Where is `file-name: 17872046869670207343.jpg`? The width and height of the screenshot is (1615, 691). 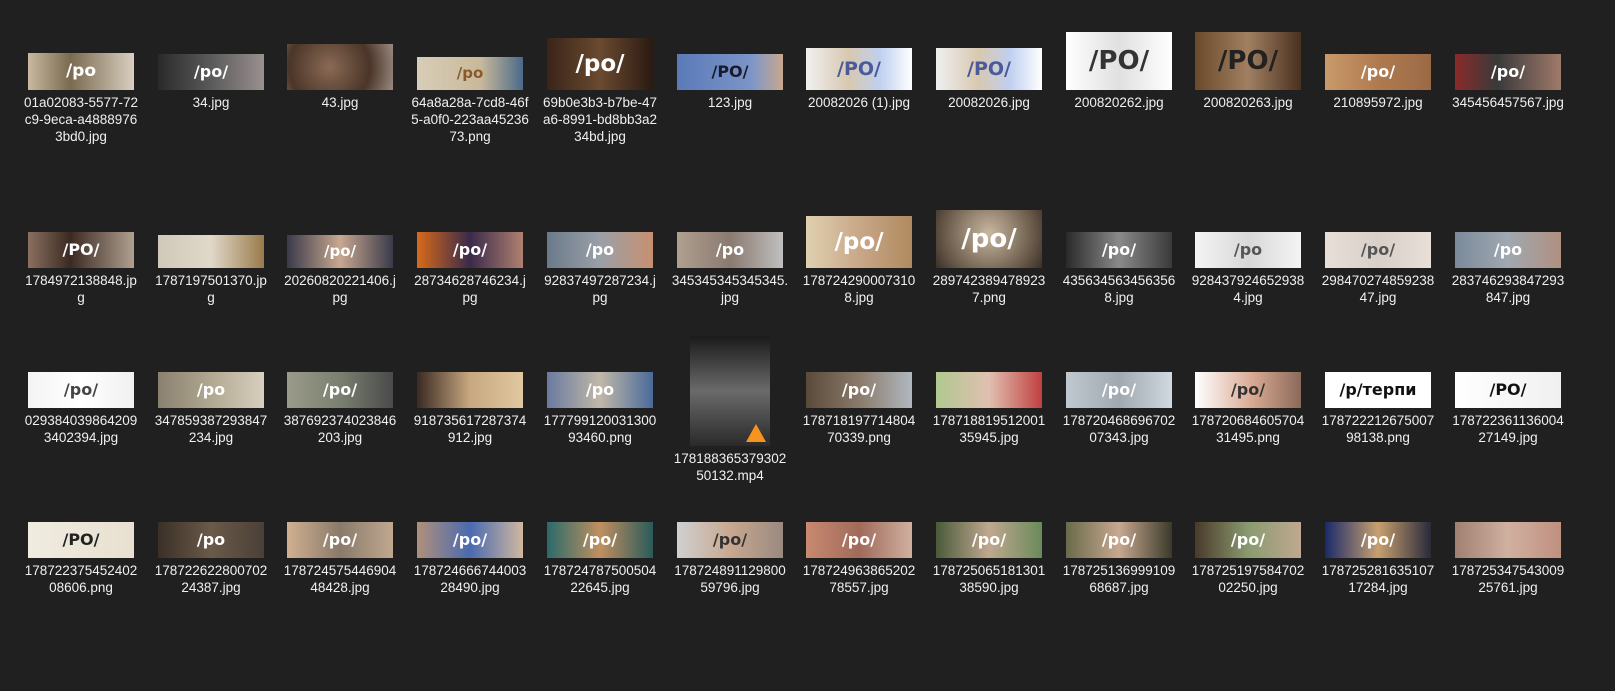
file-name: 17872046869670207343.jpg is located at coordinates (1119, 429).